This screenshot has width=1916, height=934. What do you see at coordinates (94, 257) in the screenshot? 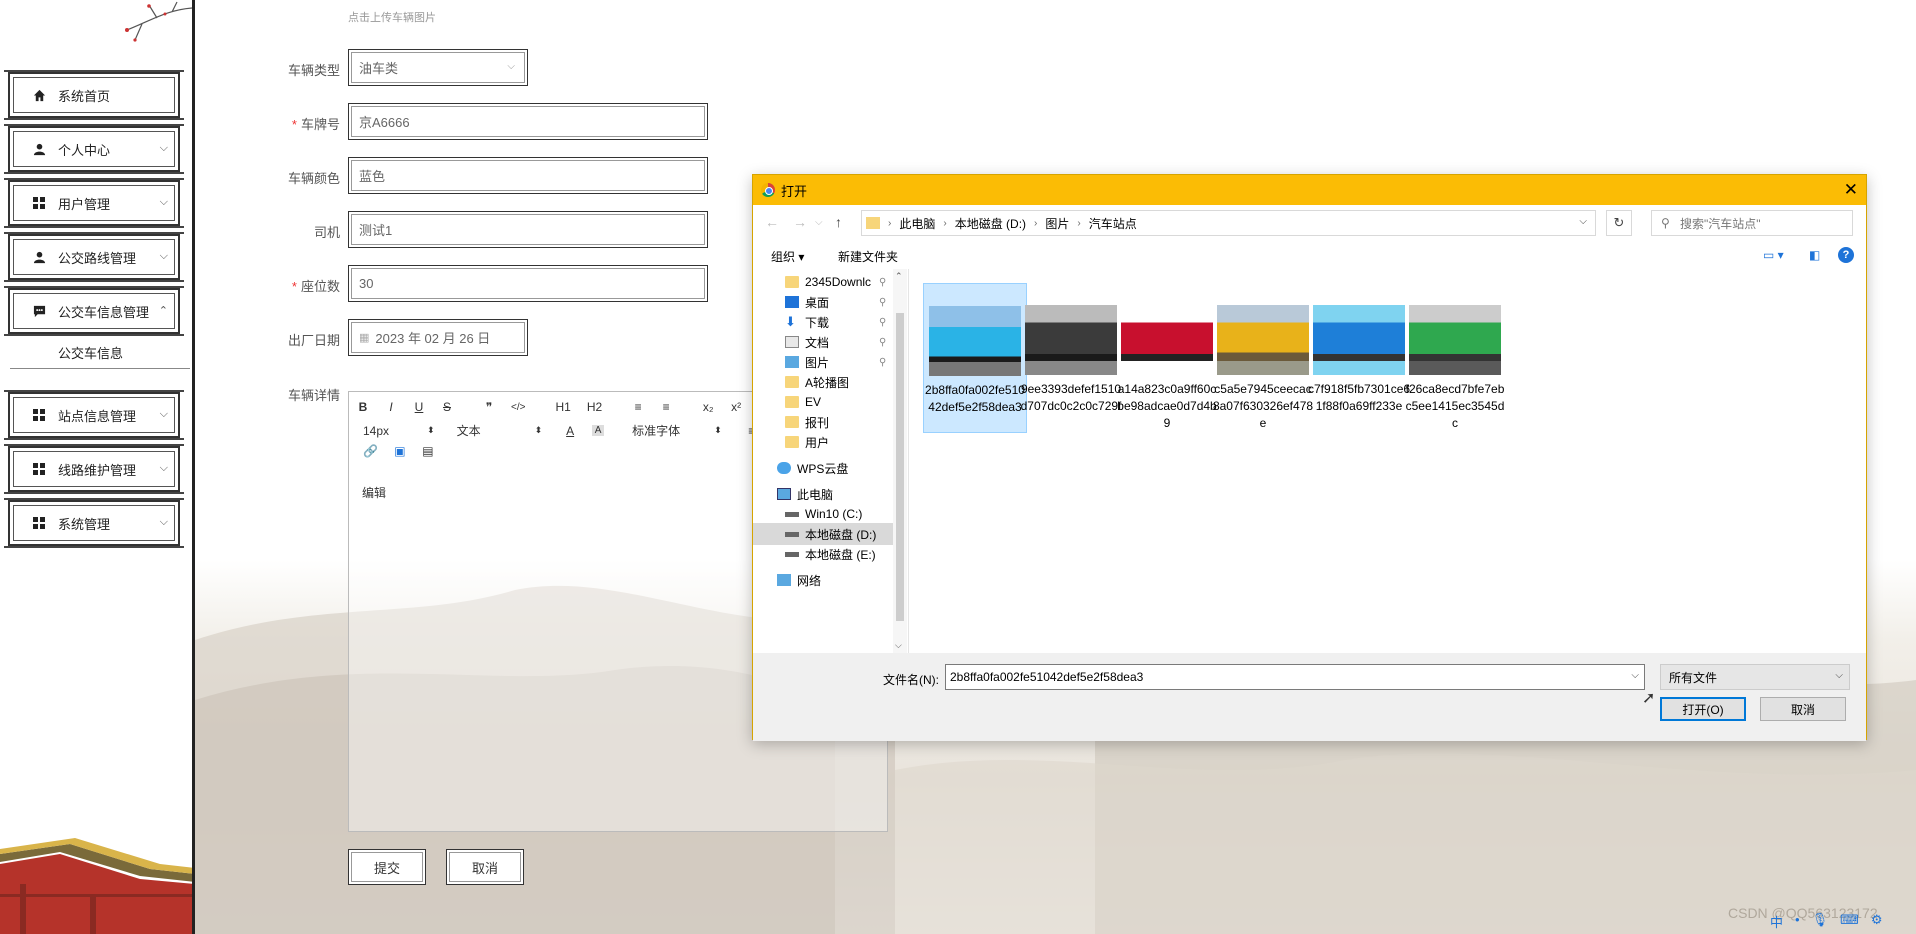
I see `menu-item-routes: 公交路线管理 ⌵` at bounding box center [94, 257].